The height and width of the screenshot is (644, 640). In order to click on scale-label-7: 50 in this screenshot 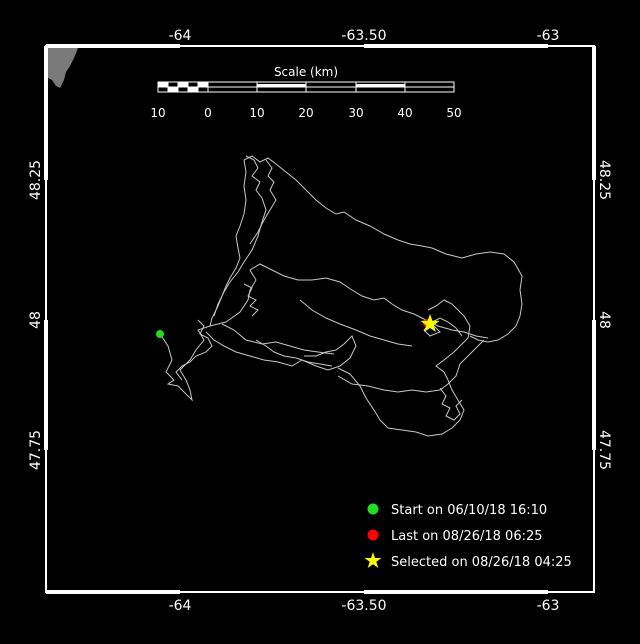, I will do `click(453, 113)`.